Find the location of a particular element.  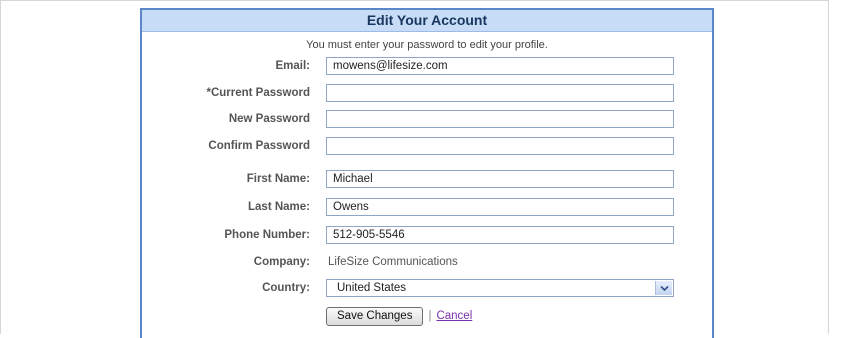

form-actions: Save Changes | Cancel is located at coordinates (399, 316).